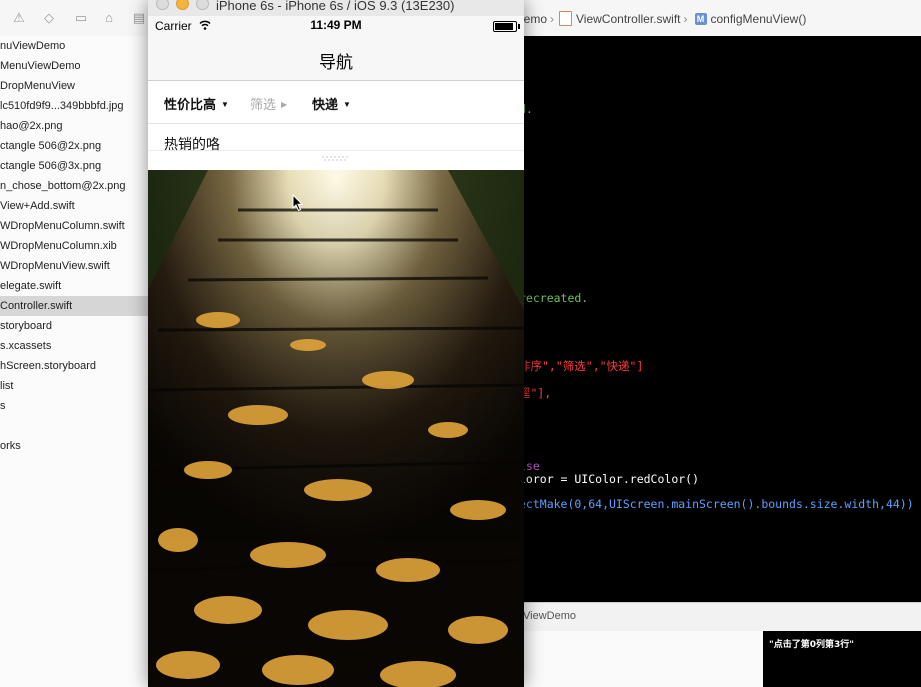 Image resolution: width=921 pixels, height=687 pixels. I want to click on variables-view, so click(639, 659).